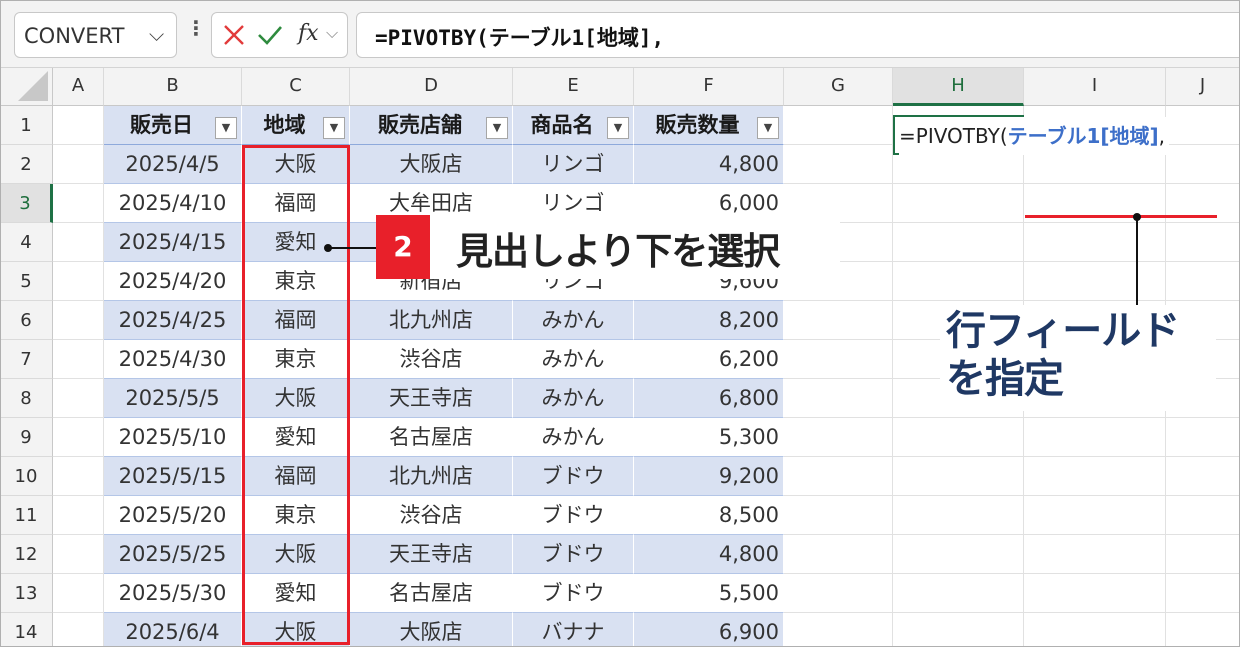  I want to click on table-cell: リンゴ, so click(573, 164).